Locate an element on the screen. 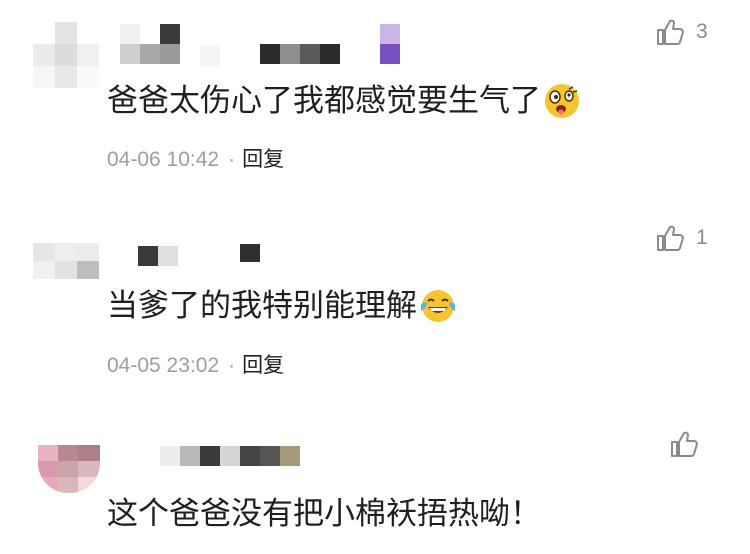 The height and width of the screenshot is (554, 750). comment-meta: 04-05 23:02 · 回复 is located at coordinates (195, 364).